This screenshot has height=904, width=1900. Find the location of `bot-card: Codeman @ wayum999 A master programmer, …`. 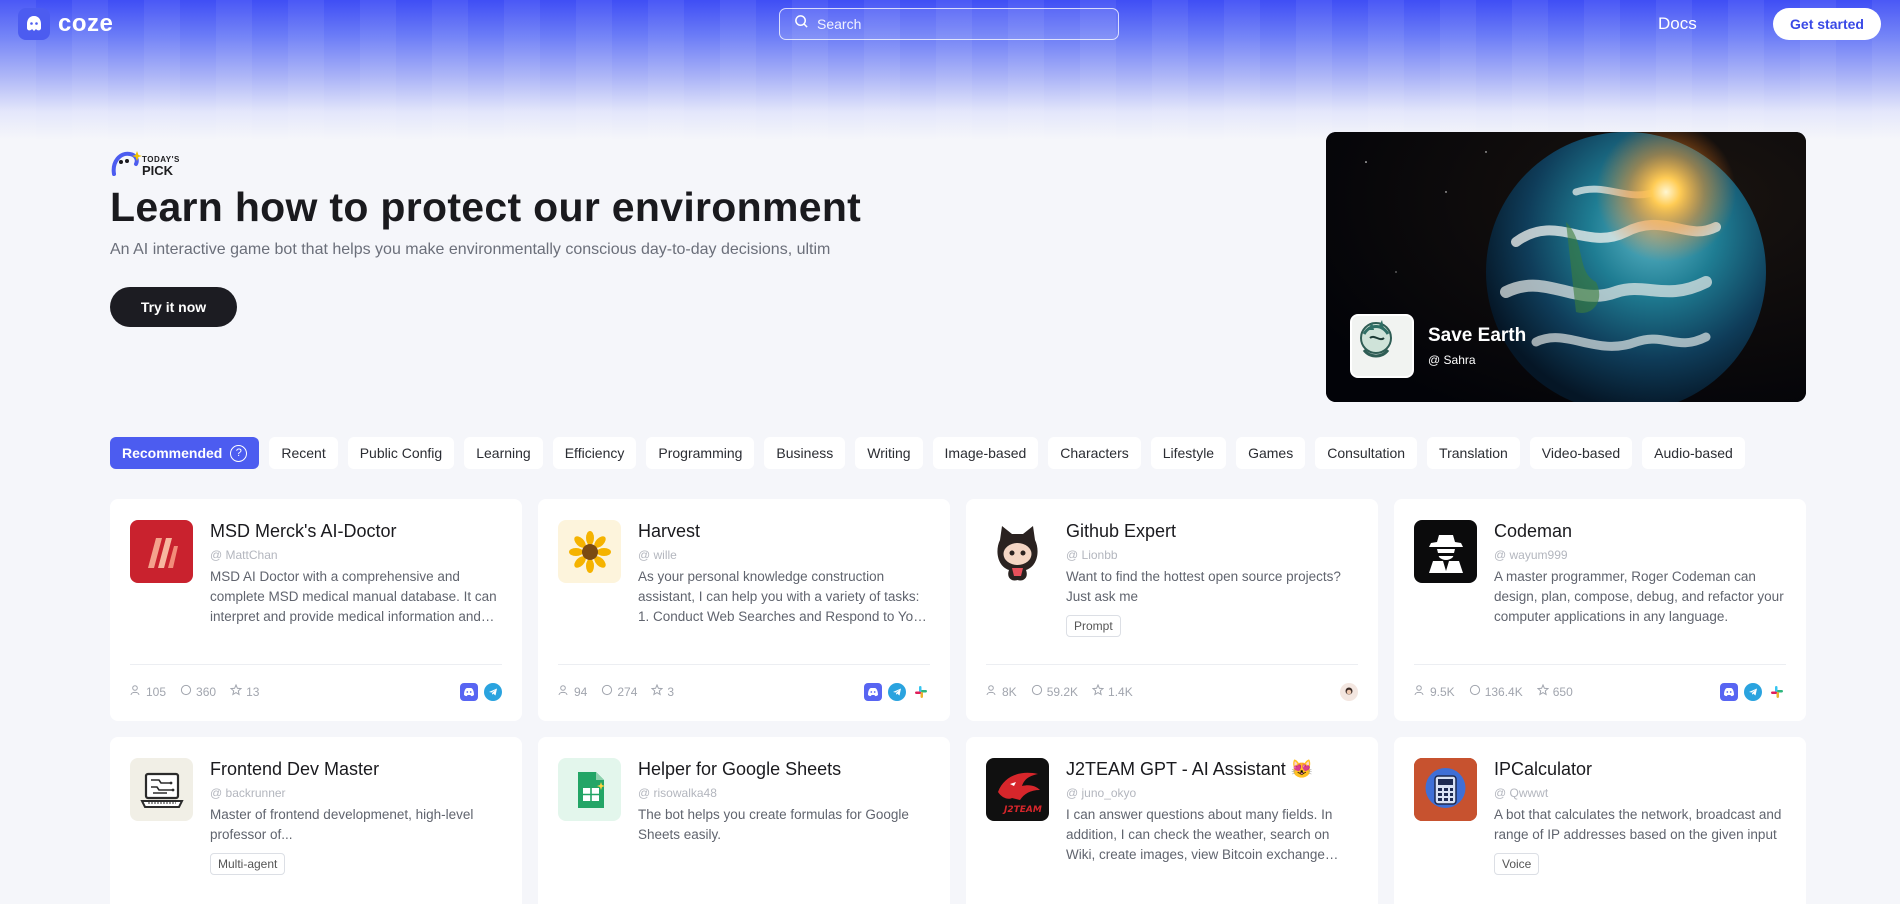

bot-card: Codeman @ wayum999 A master programmer, … is located at coordinates (1600, 610).